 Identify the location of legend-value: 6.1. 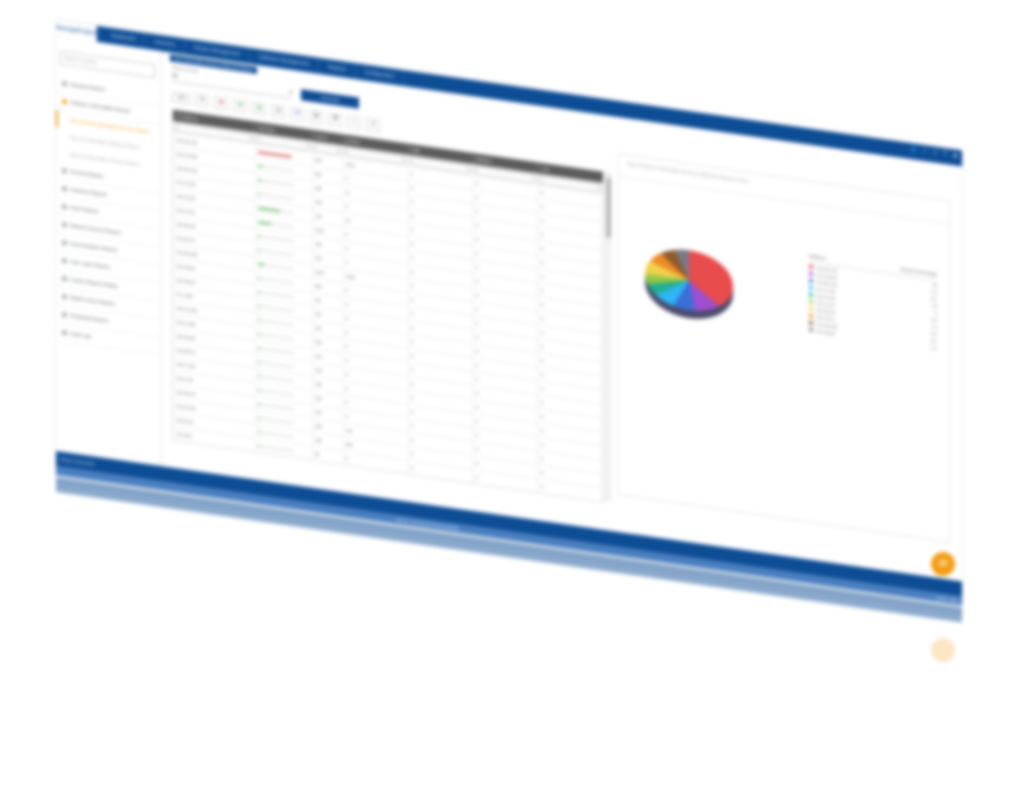
(934, 341).